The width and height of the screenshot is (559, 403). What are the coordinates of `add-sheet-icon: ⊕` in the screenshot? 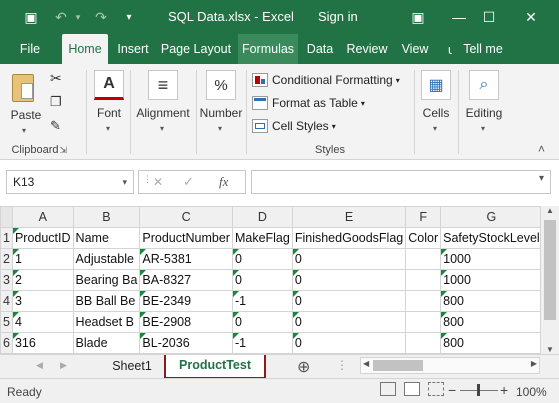 It's located at (303, 367).